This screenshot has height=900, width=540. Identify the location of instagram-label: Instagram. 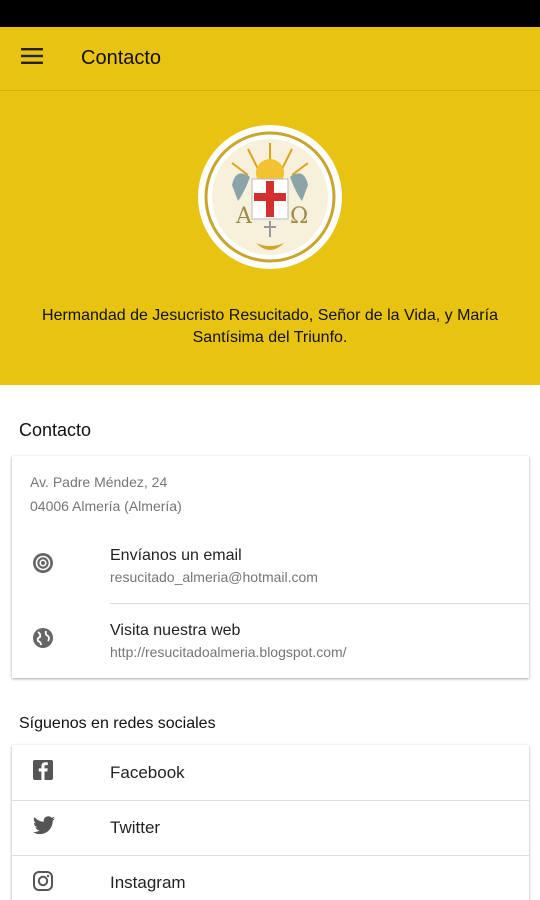
(148, 882).